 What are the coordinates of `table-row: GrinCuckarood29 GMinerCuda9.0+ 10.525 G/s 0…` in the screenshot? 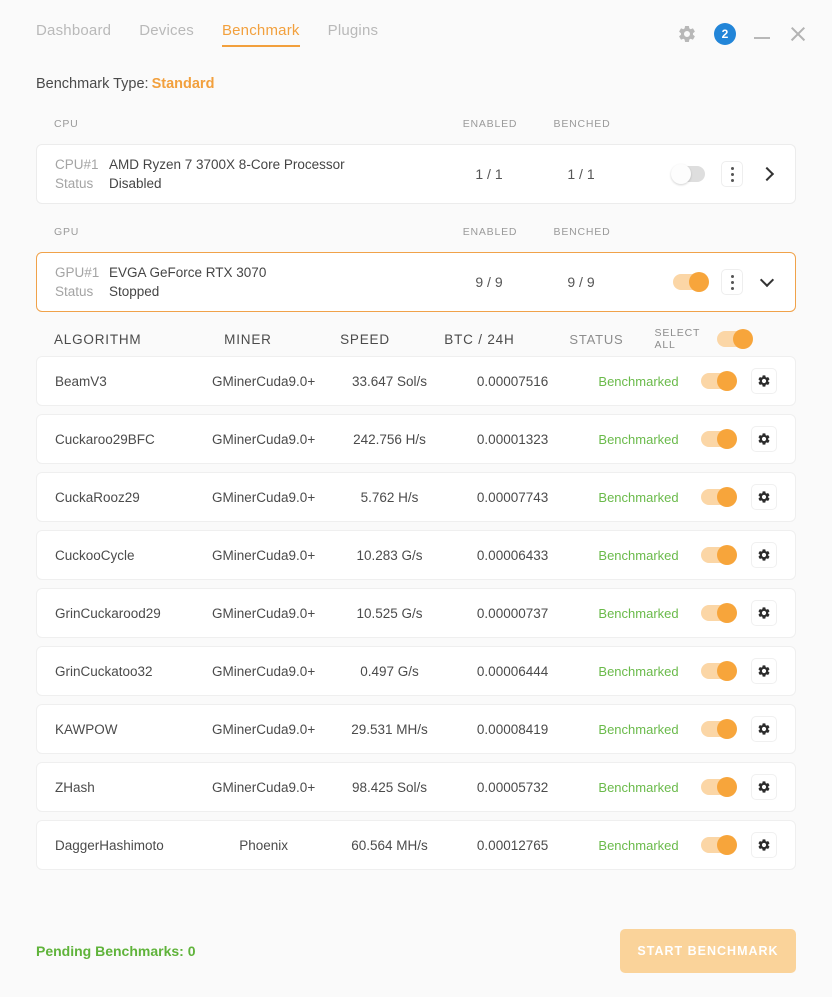 It's located at (416, 613).